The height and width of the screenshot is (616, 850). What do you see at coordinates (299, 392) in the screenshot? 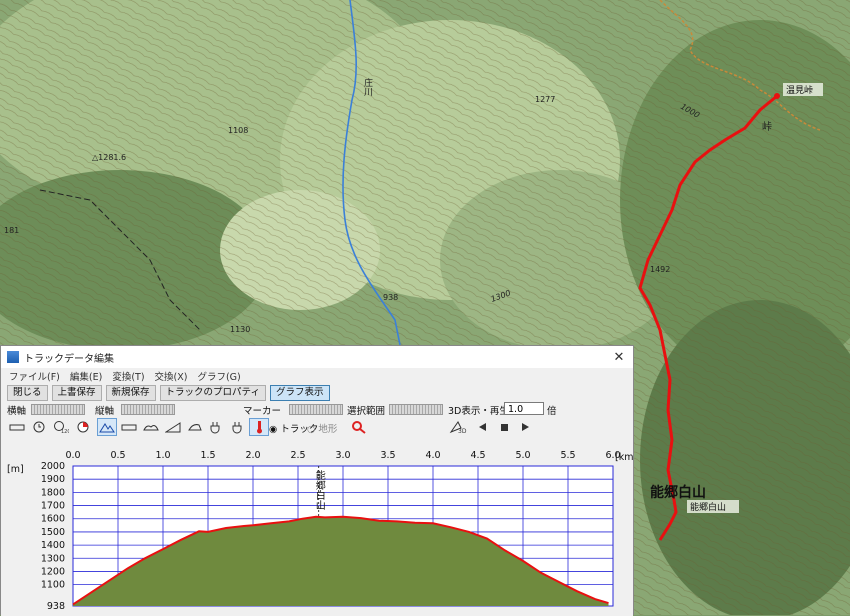
I see `graph-view-button: グラフ表示` at bounding box center [299, 392].